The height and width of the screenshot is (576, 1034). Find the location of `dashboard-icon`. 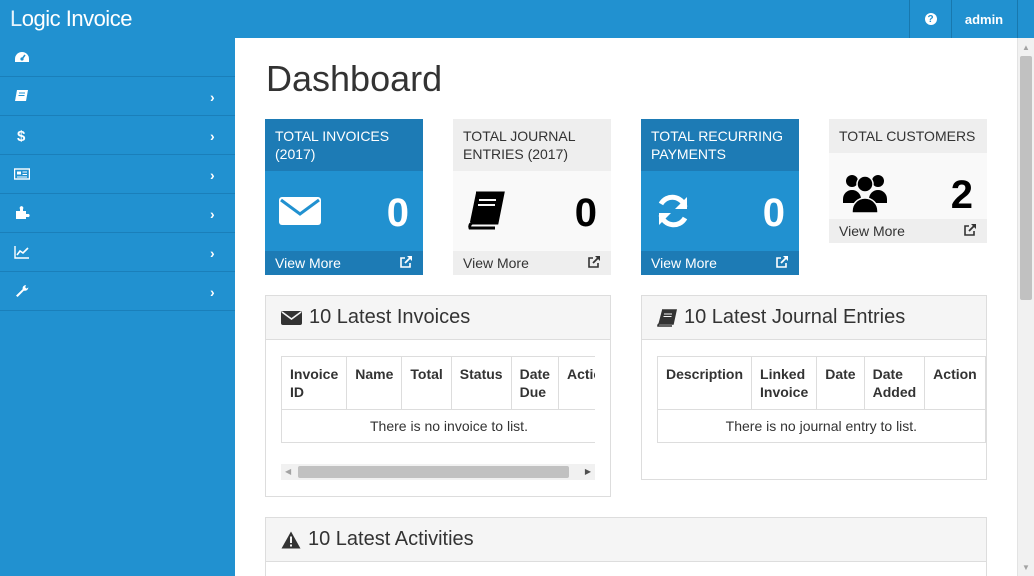

dashboard-icon is located at coordinates (22, 57).